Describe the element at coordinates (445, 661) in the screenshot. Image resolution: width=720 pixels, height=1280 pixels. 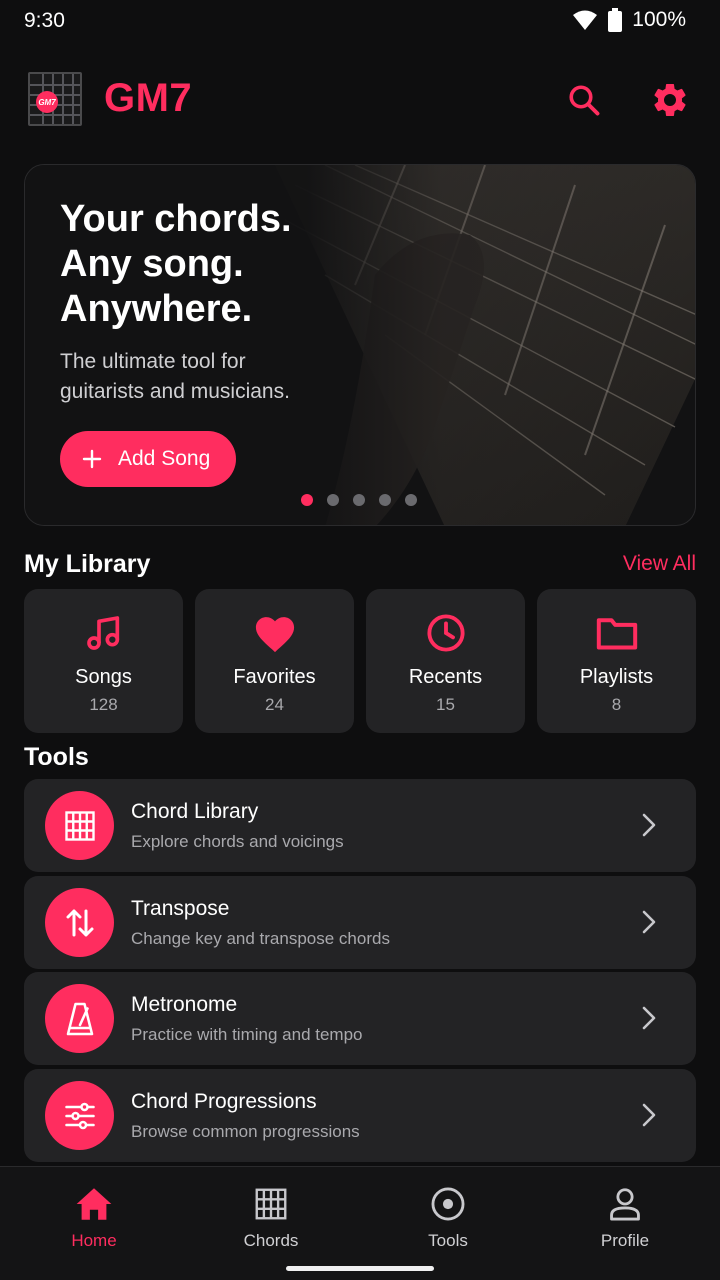
I see `library-card-recents: Recents 15` at that location.